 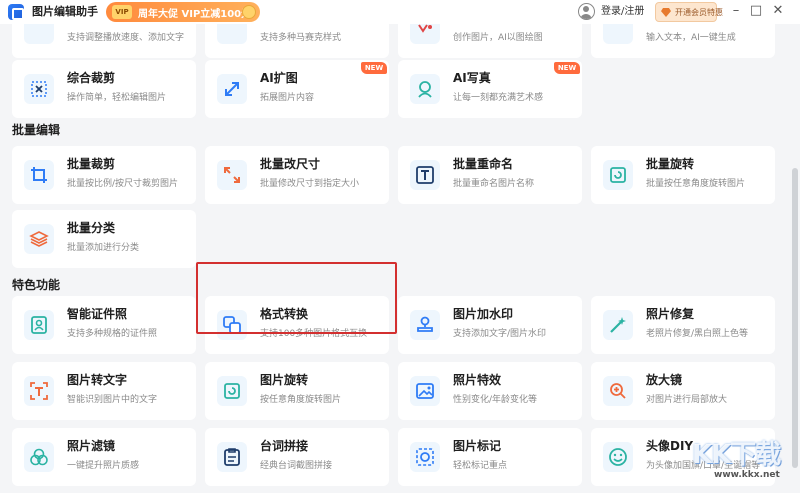 What do you see at coordinates (97, 314) in the screenshot?
I see `tool-title: 智能证件照` at bounding box center [97, 314].